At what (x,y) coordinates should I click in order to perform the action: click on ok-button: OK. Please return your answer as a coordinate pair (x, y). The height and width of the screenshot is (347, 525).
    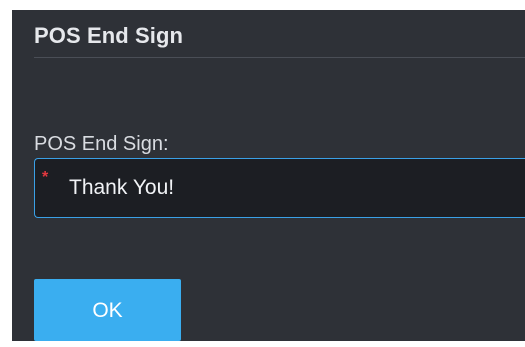
    Looking at the image, I should click on (107, 310).